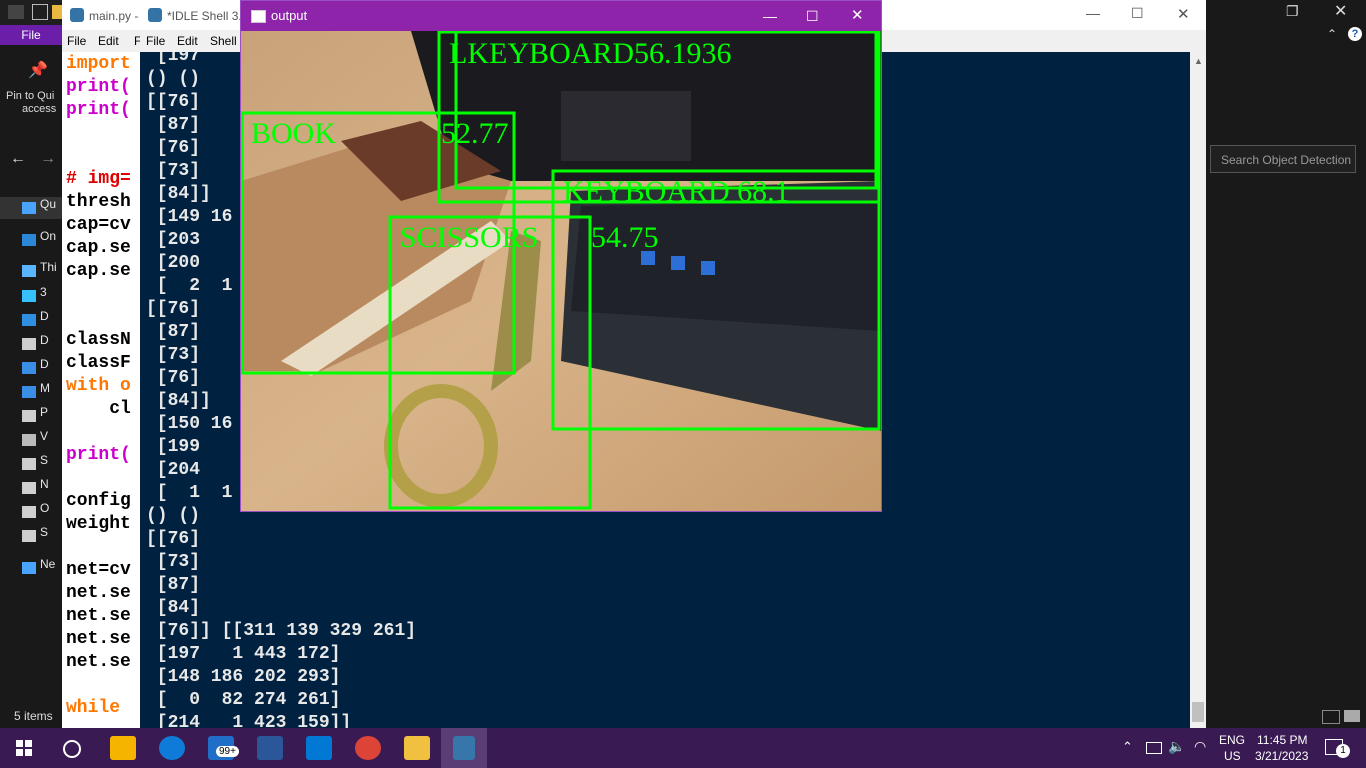 Image resolution: width=1366 pixels, height=768 pixels. I want to click on code-line: cl, so click(98, 409).